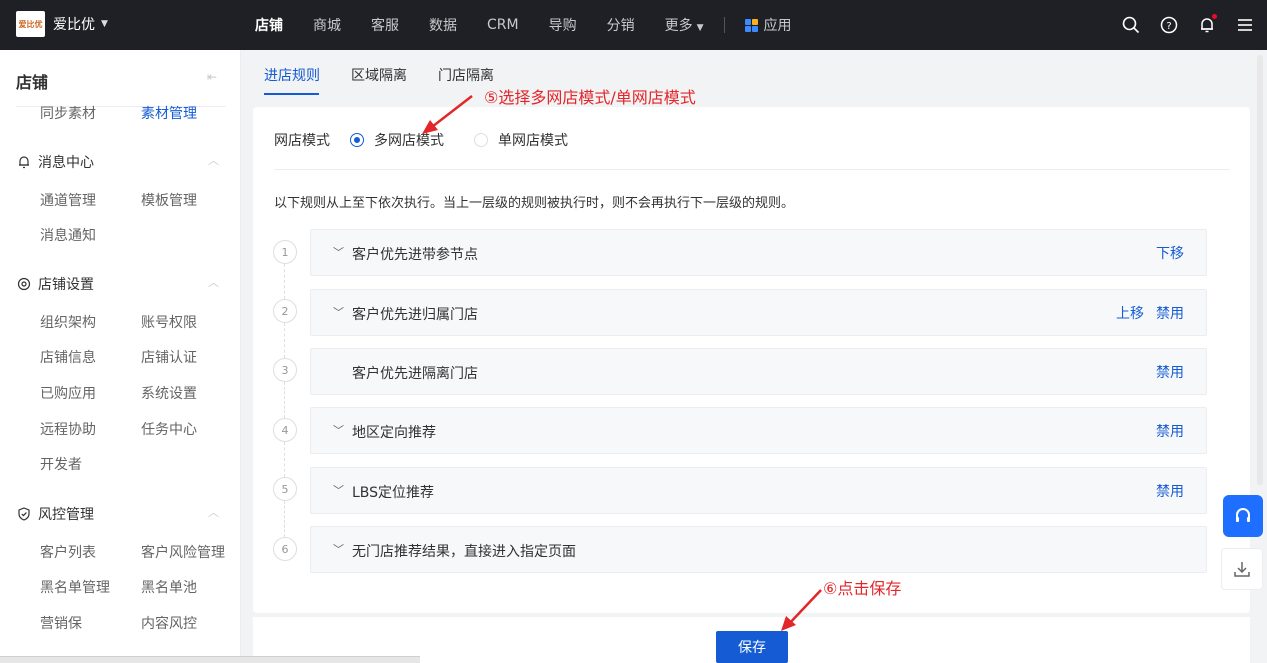 The height and width of the screenshot is (663, 1267). I want to click on top-navbar: 爱比优 爱比优 ▼ 店铺 商城 客服 数据 CRM 导购 分销 更多 ▼ 应用 ?, so click(633, 25).